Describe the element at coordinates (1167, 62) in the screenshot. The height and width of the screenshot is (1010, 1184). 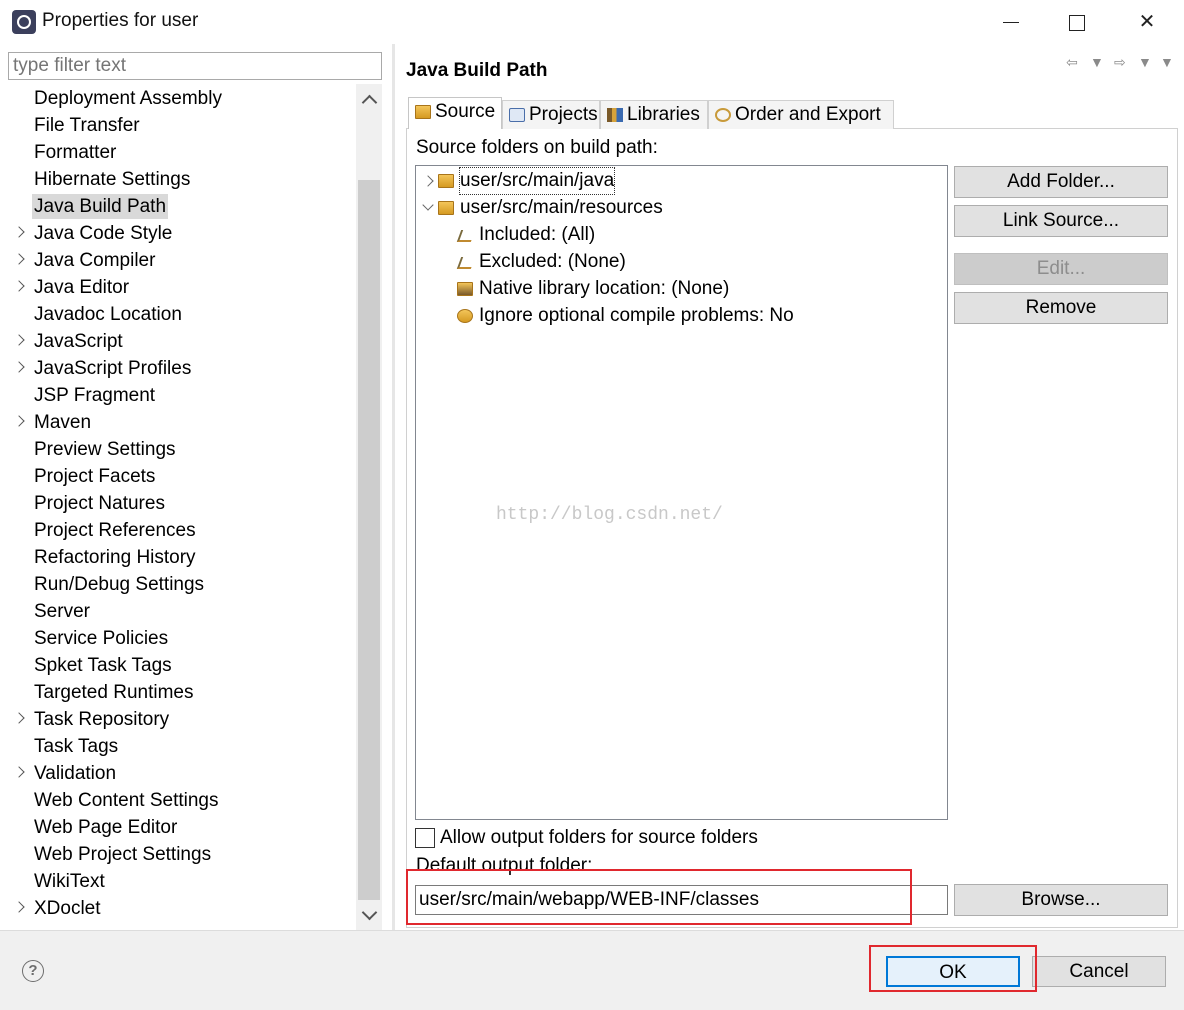
I see `view-menu-icon: ▼` at that location.